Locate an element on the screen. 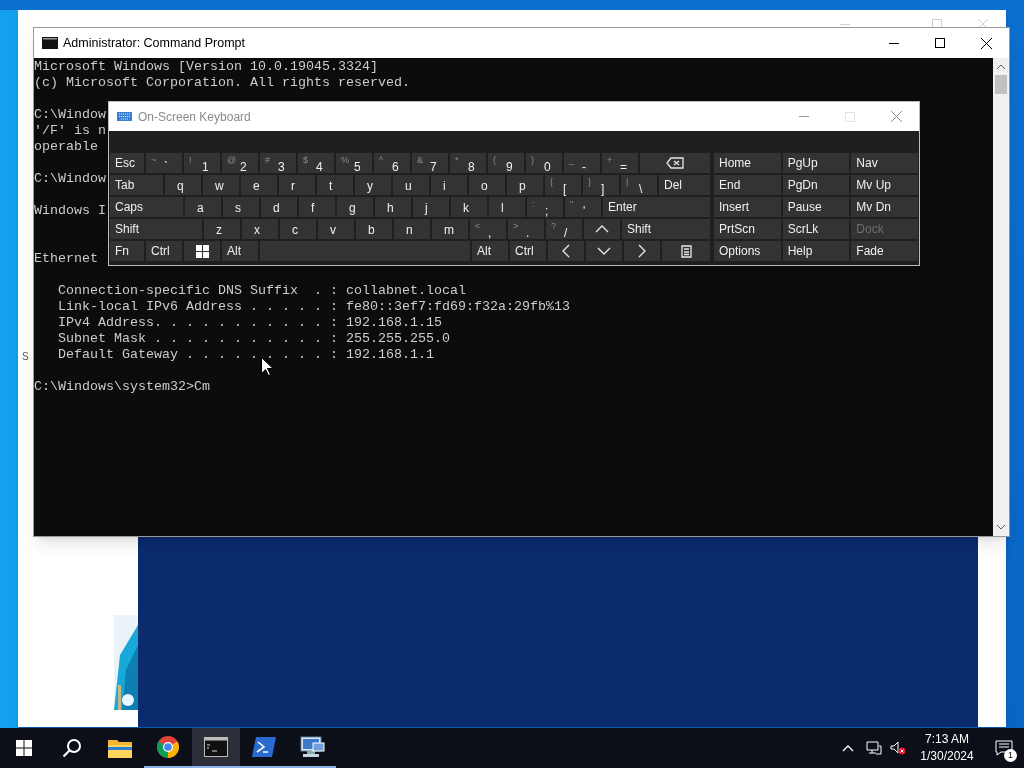 The width and height of the screenshot is (1024, 768). keyboard-key: : ; is located at coordinates (545, 207).